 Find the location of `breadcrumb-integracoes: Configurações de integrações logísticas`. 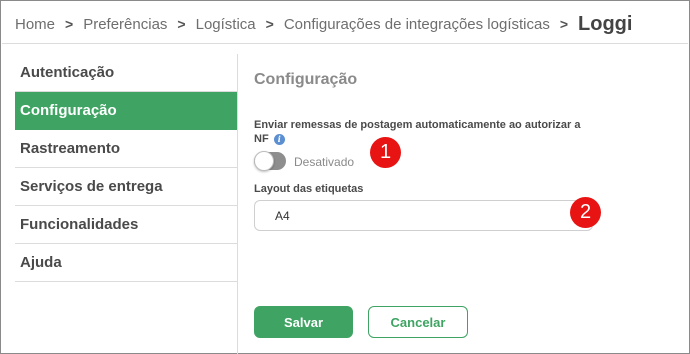

breadcrumb-integracoes: Configurações de integrações logísticas is located at coordinates (417, 24).